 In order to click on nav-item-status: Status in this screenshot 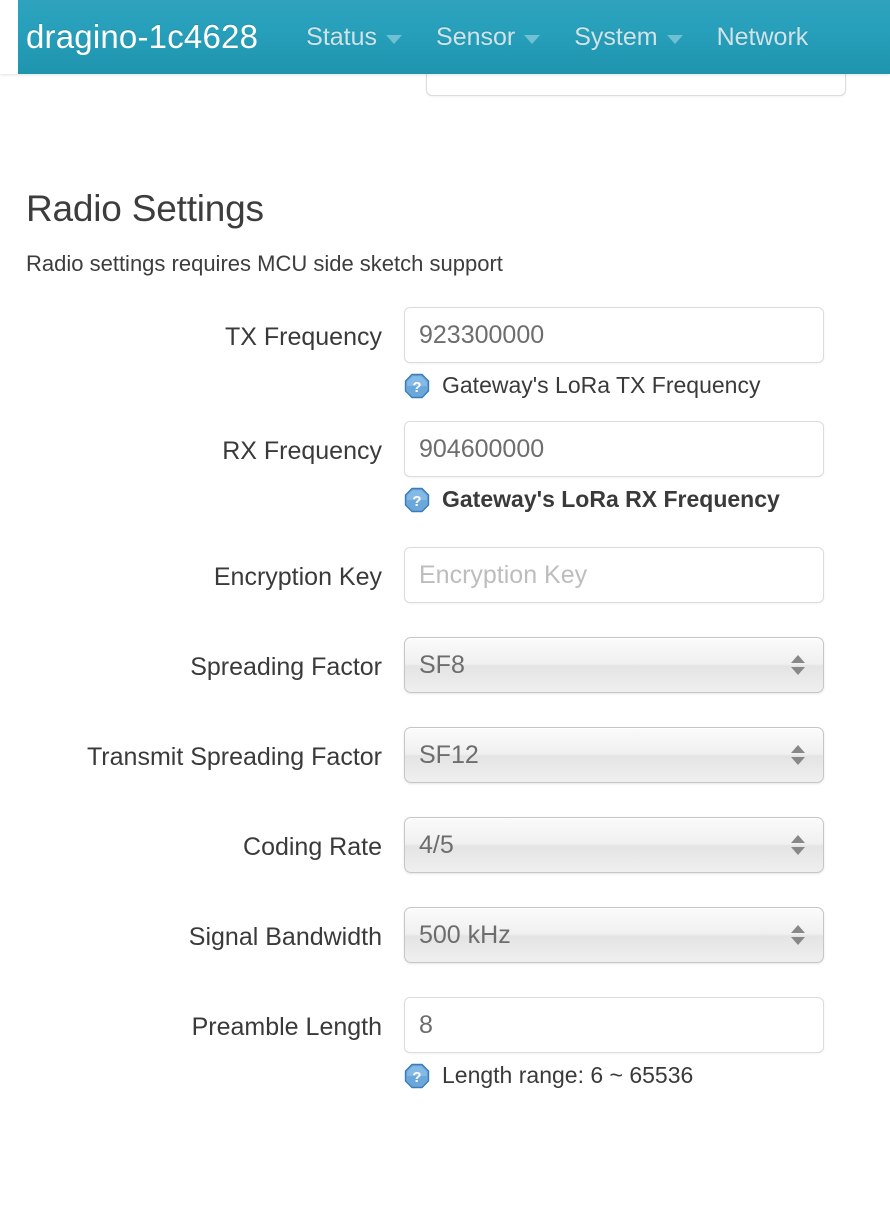, I will do `click(354, 37)`.